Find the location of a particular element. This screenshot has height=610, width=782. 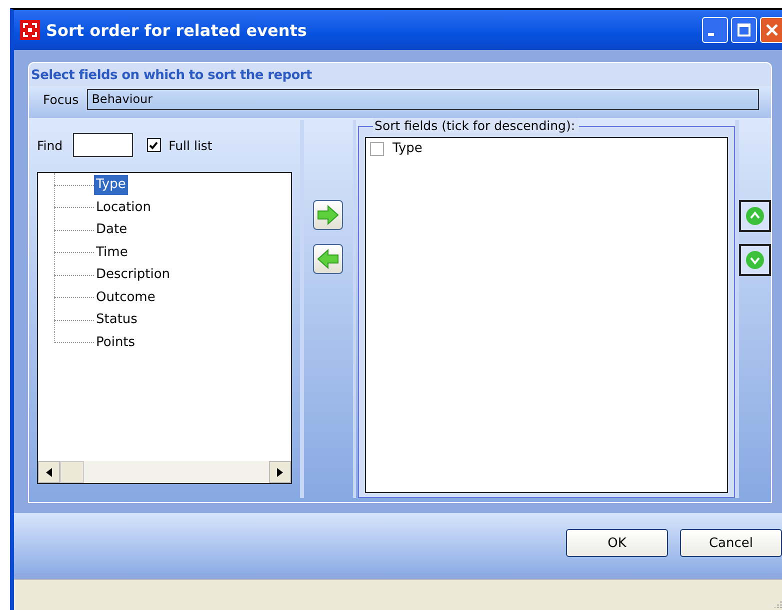

tree-item: Date is located at coordinates (112, 230).